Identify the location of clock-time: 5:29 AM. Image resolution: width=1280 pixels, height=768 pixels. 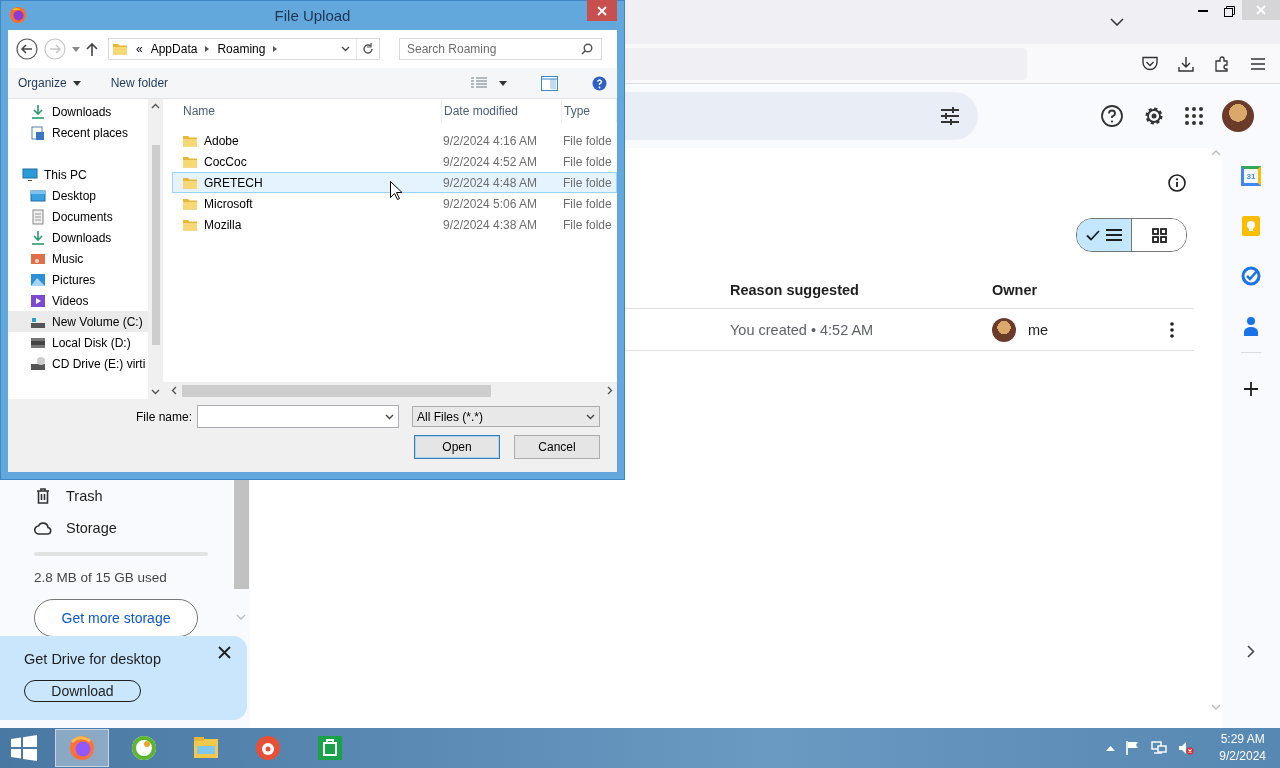
(1242, 739).